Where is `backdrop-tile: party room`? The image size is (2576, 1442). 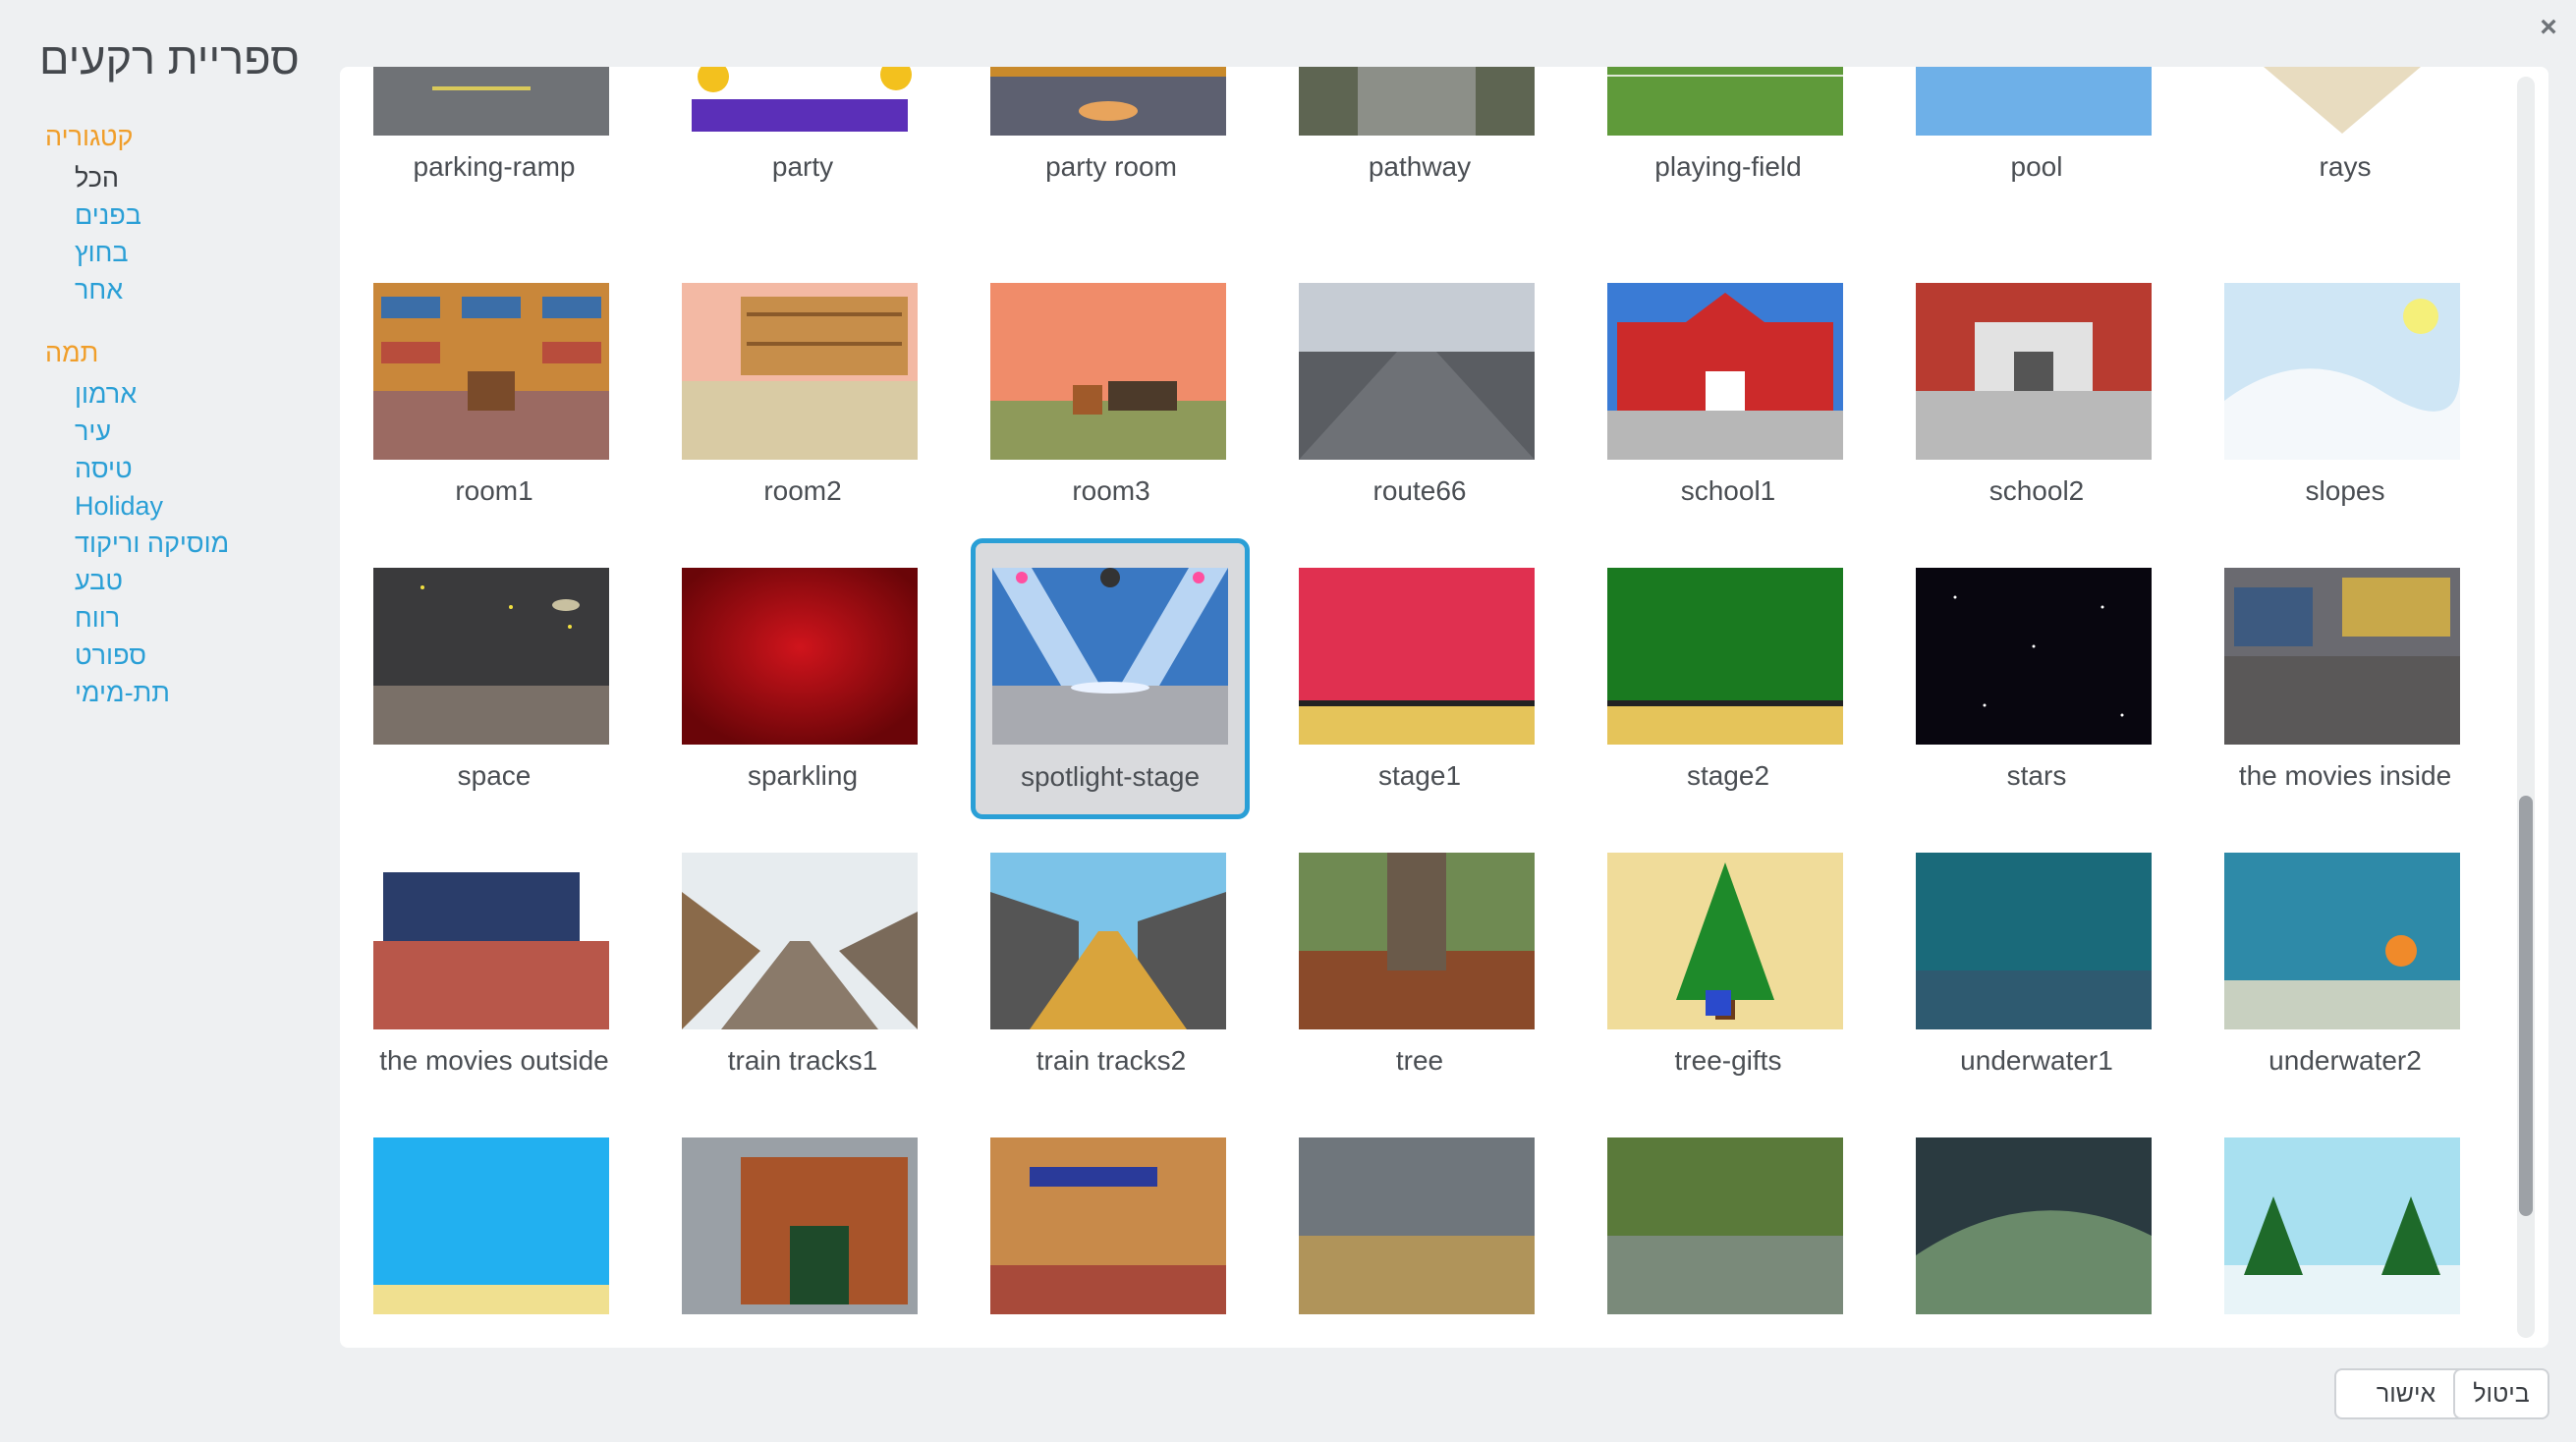
backdrop-tile: party room is located at coordinates (1096, 153).